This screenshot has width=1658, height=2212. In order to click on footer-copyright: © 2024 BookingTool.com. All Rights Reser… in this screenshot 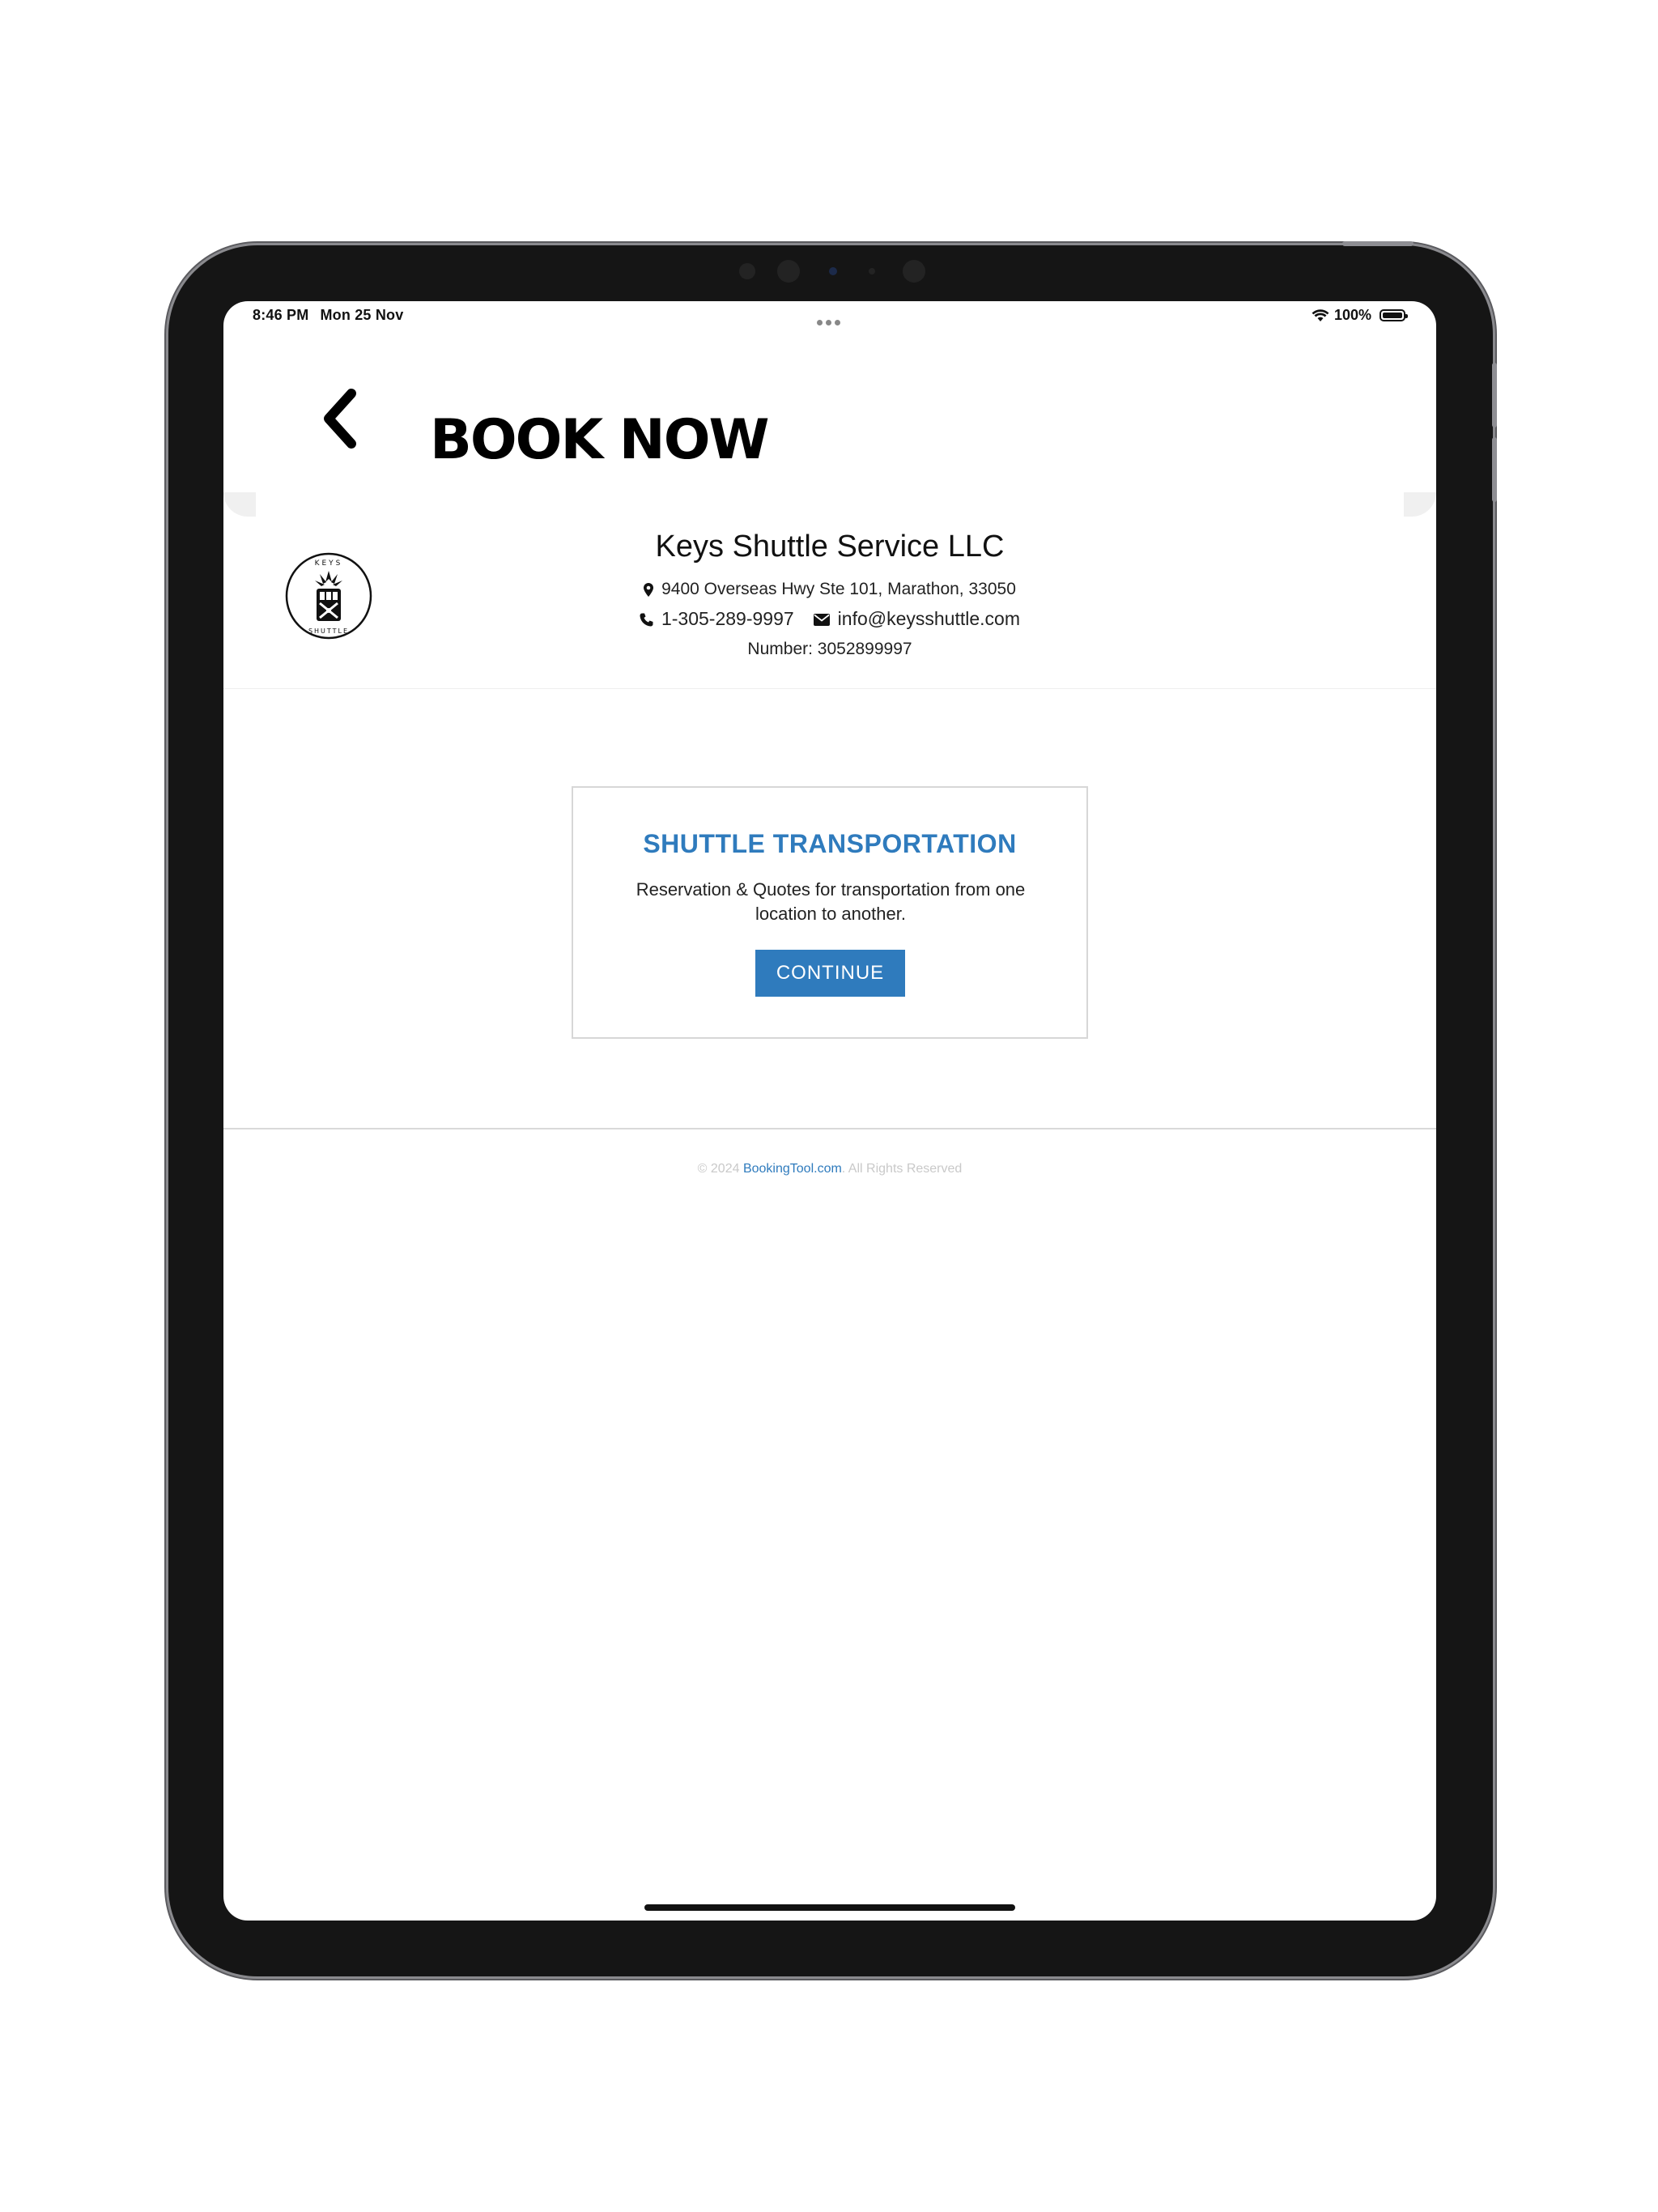, I will do `click(829, 1169)`.